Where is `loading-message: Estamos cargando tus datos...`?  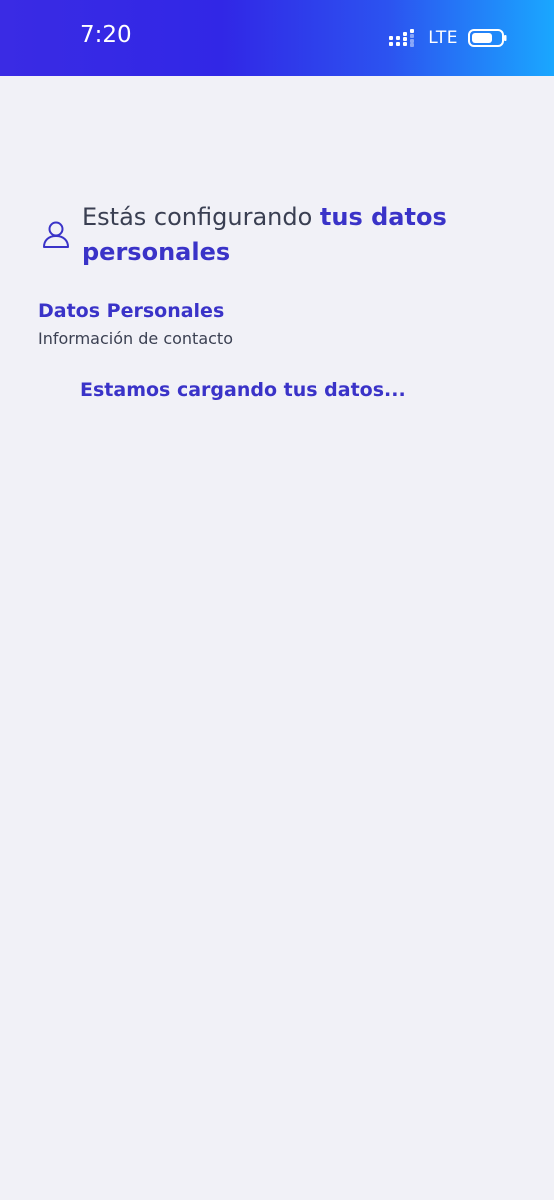 loading-message: Estamos cargando tus datos... is located at coordinates (243, 390).